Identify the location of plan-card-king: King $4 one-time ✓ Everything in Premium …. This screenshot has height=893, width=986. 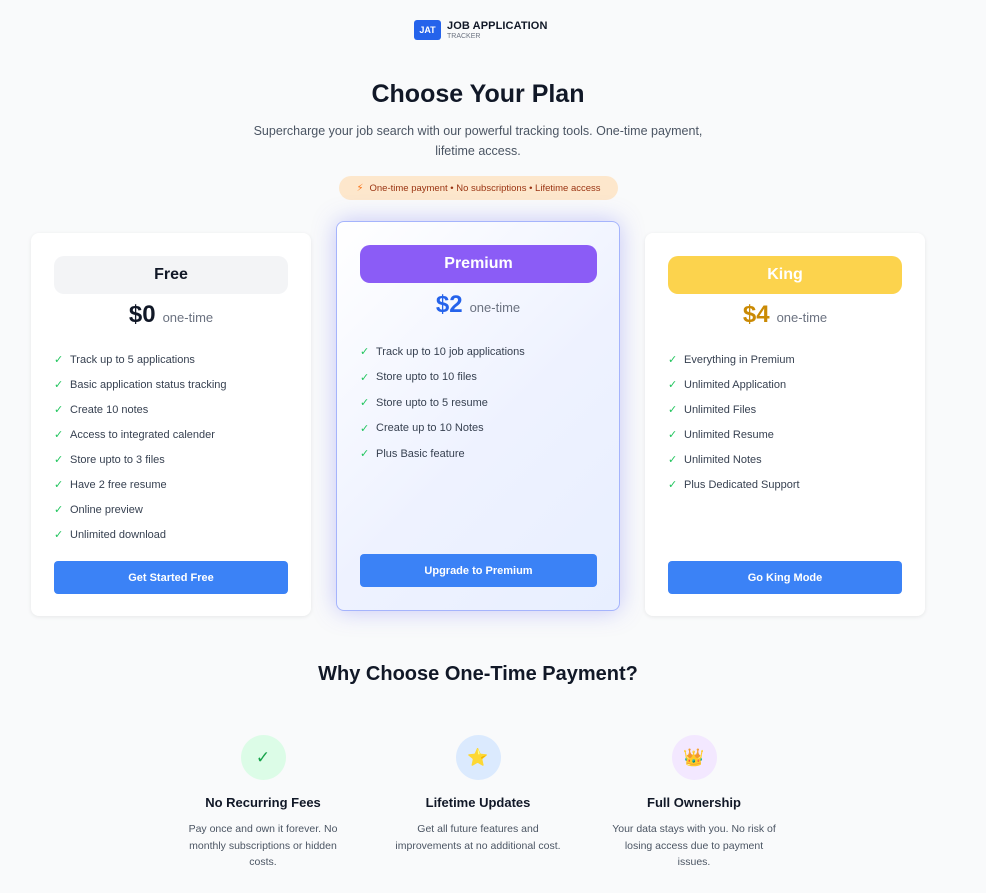
(785, 424).